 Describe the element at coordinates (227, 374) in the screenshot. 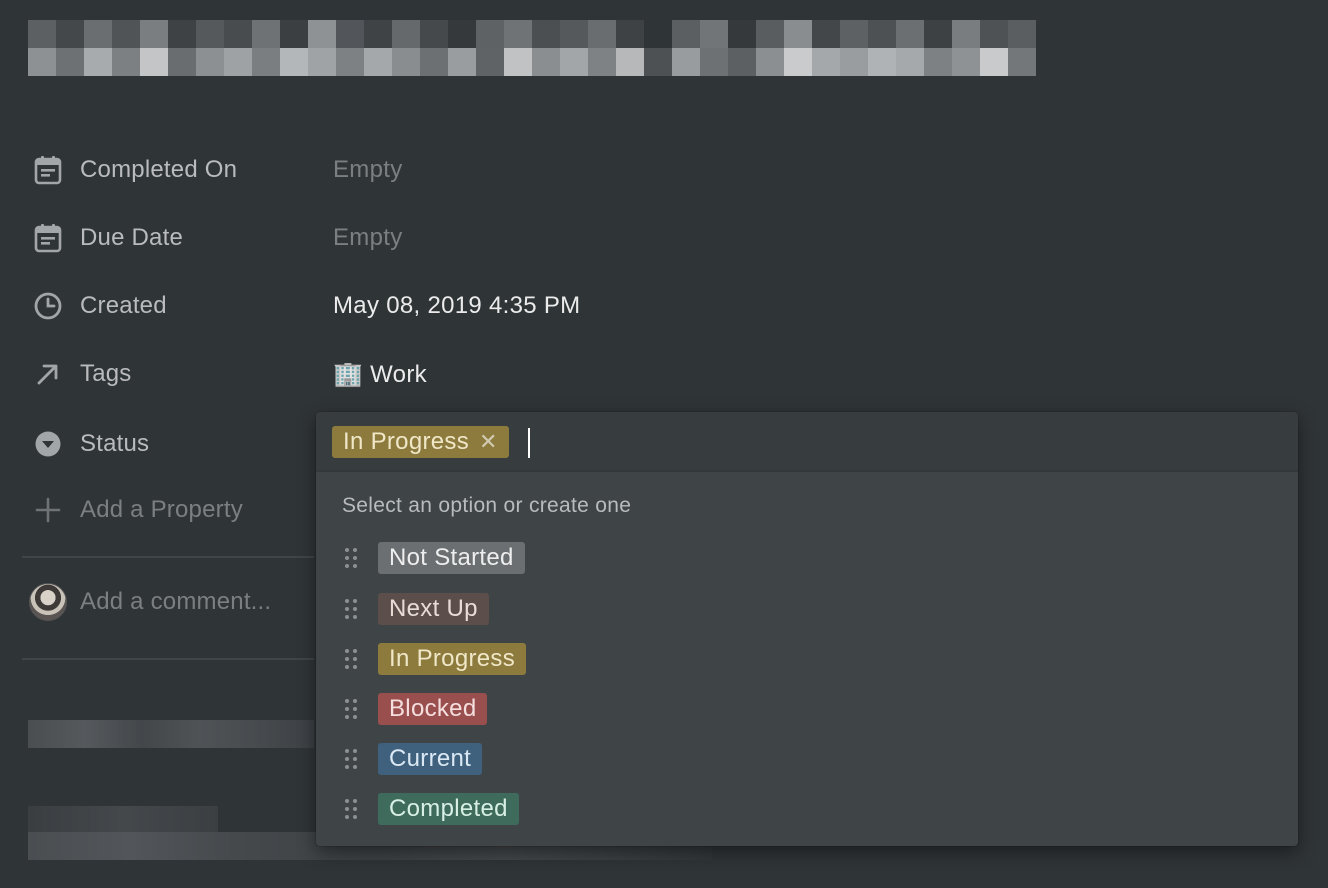

I see `property-tags: Tags 🏢 Work` at that location.